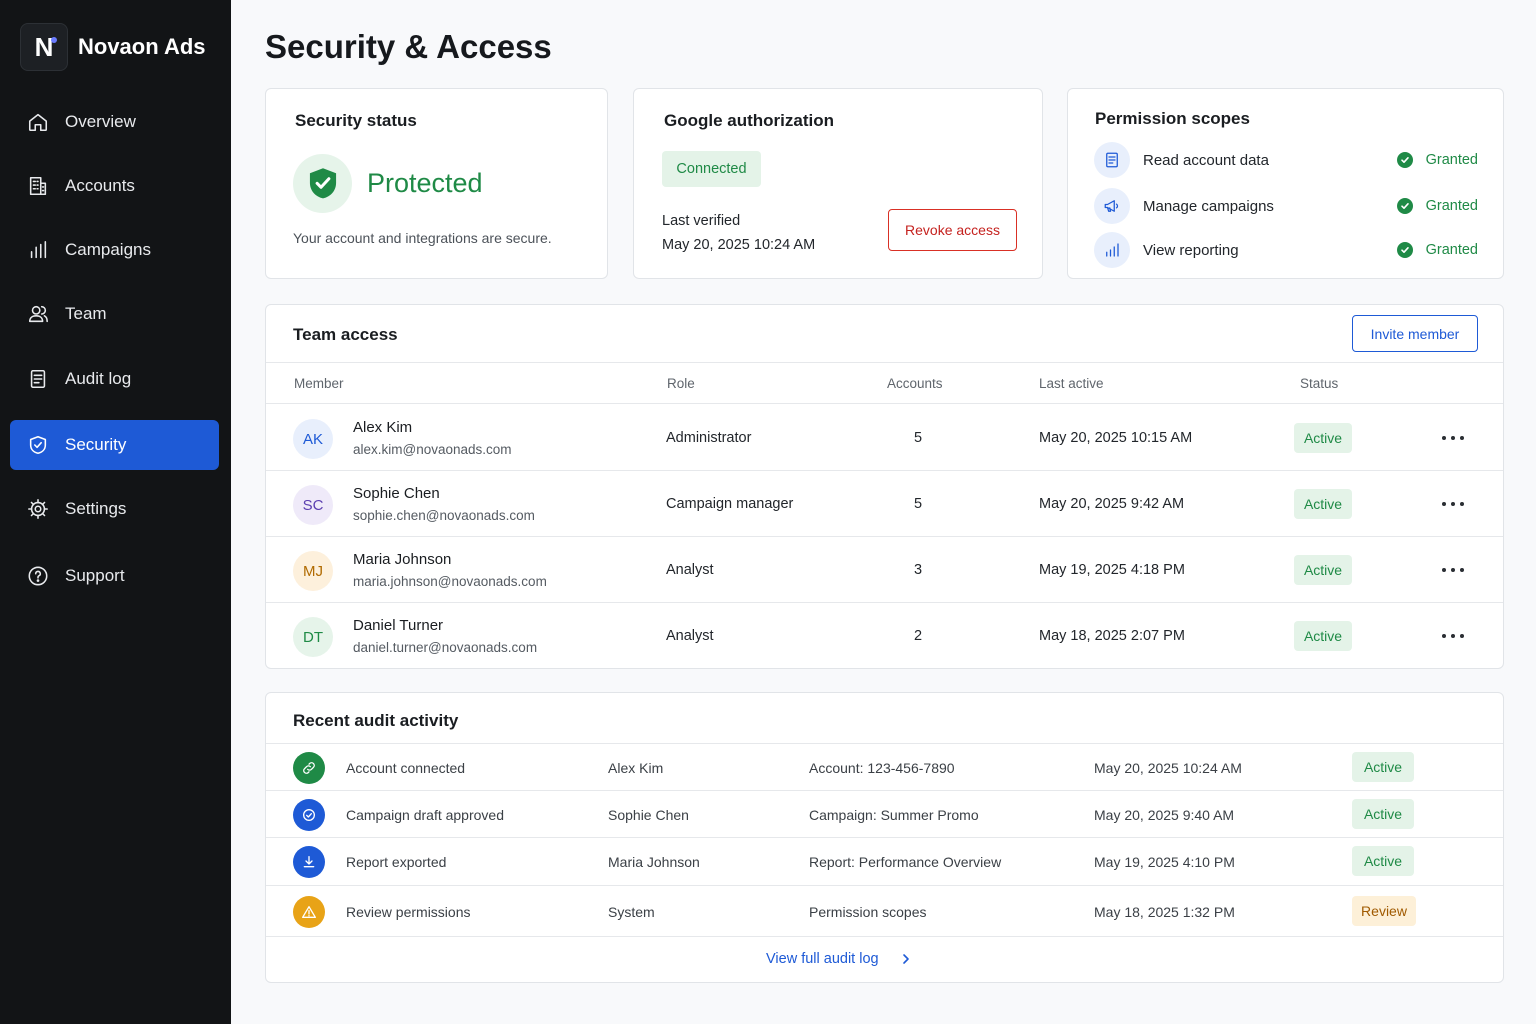  I want to click on sidebar-item-label: Campaigns, so click(108, 249).